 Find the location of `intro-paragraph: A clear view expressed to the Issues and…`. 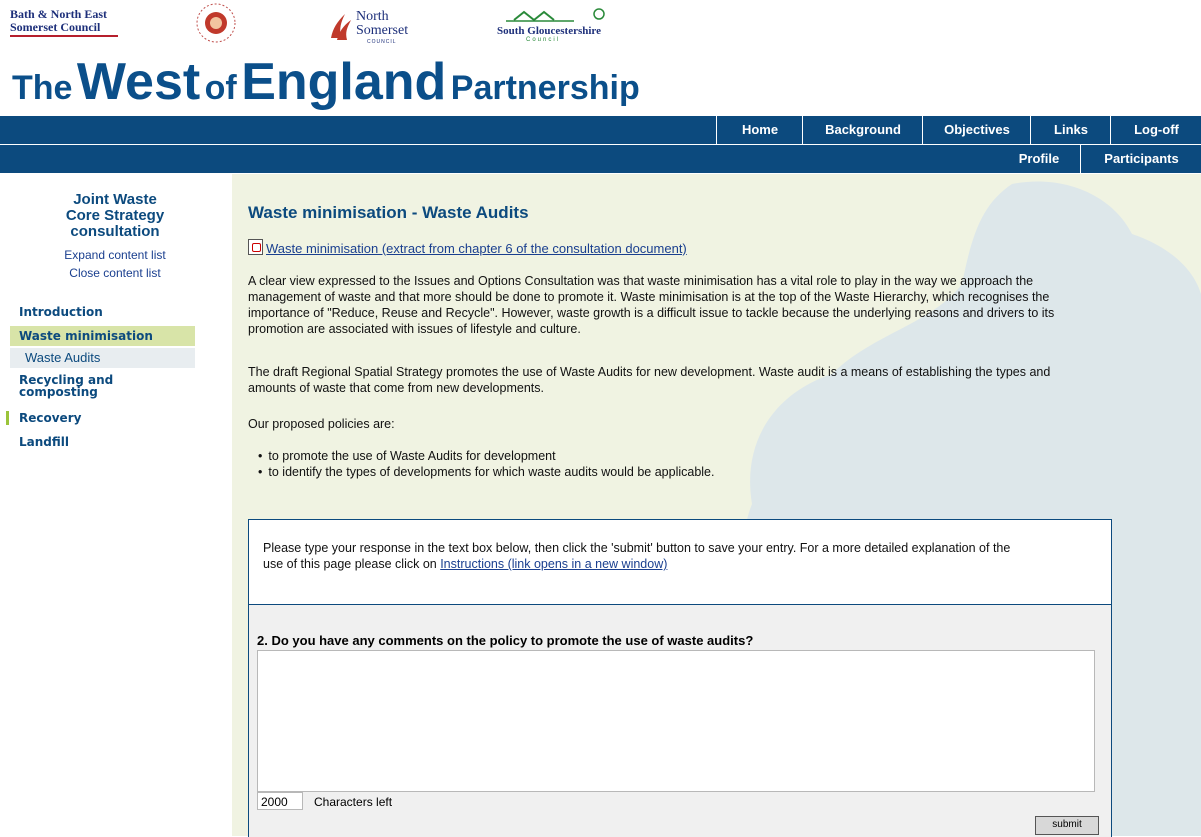

intro-paragraph: A clear view expressed to the Issues and… is located at coordinates (651, 305).